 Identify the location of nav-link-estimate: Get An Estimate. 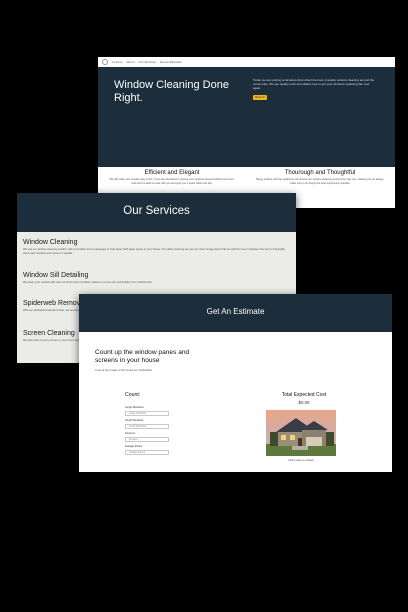
(171, 62).